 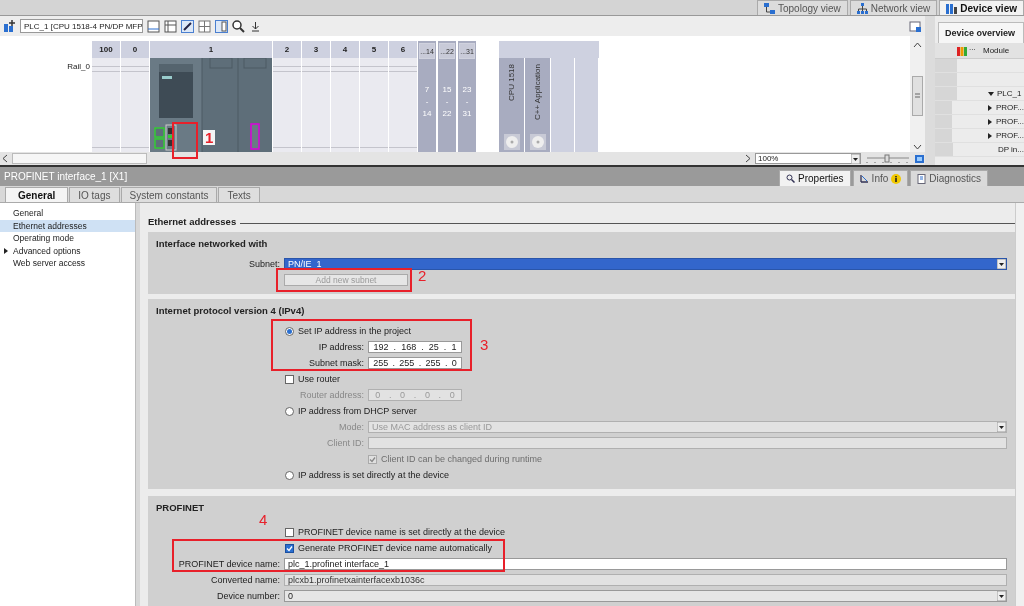 What do you see at coordinates (187, 26) in the screenshot?
I see `pen-icon` at bounding box center [187, 26].